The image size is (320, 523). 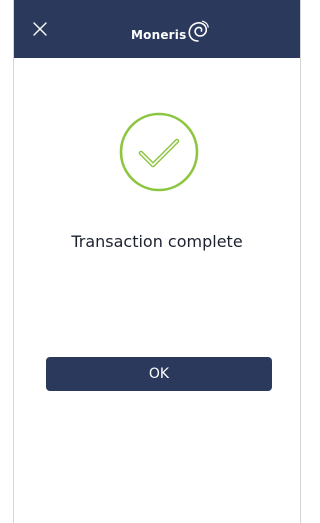 What do you see at coordinates (199, 31) in the screenshot?
I see `moneris-swirl-logo-icon` at bounding box center [199, 31].